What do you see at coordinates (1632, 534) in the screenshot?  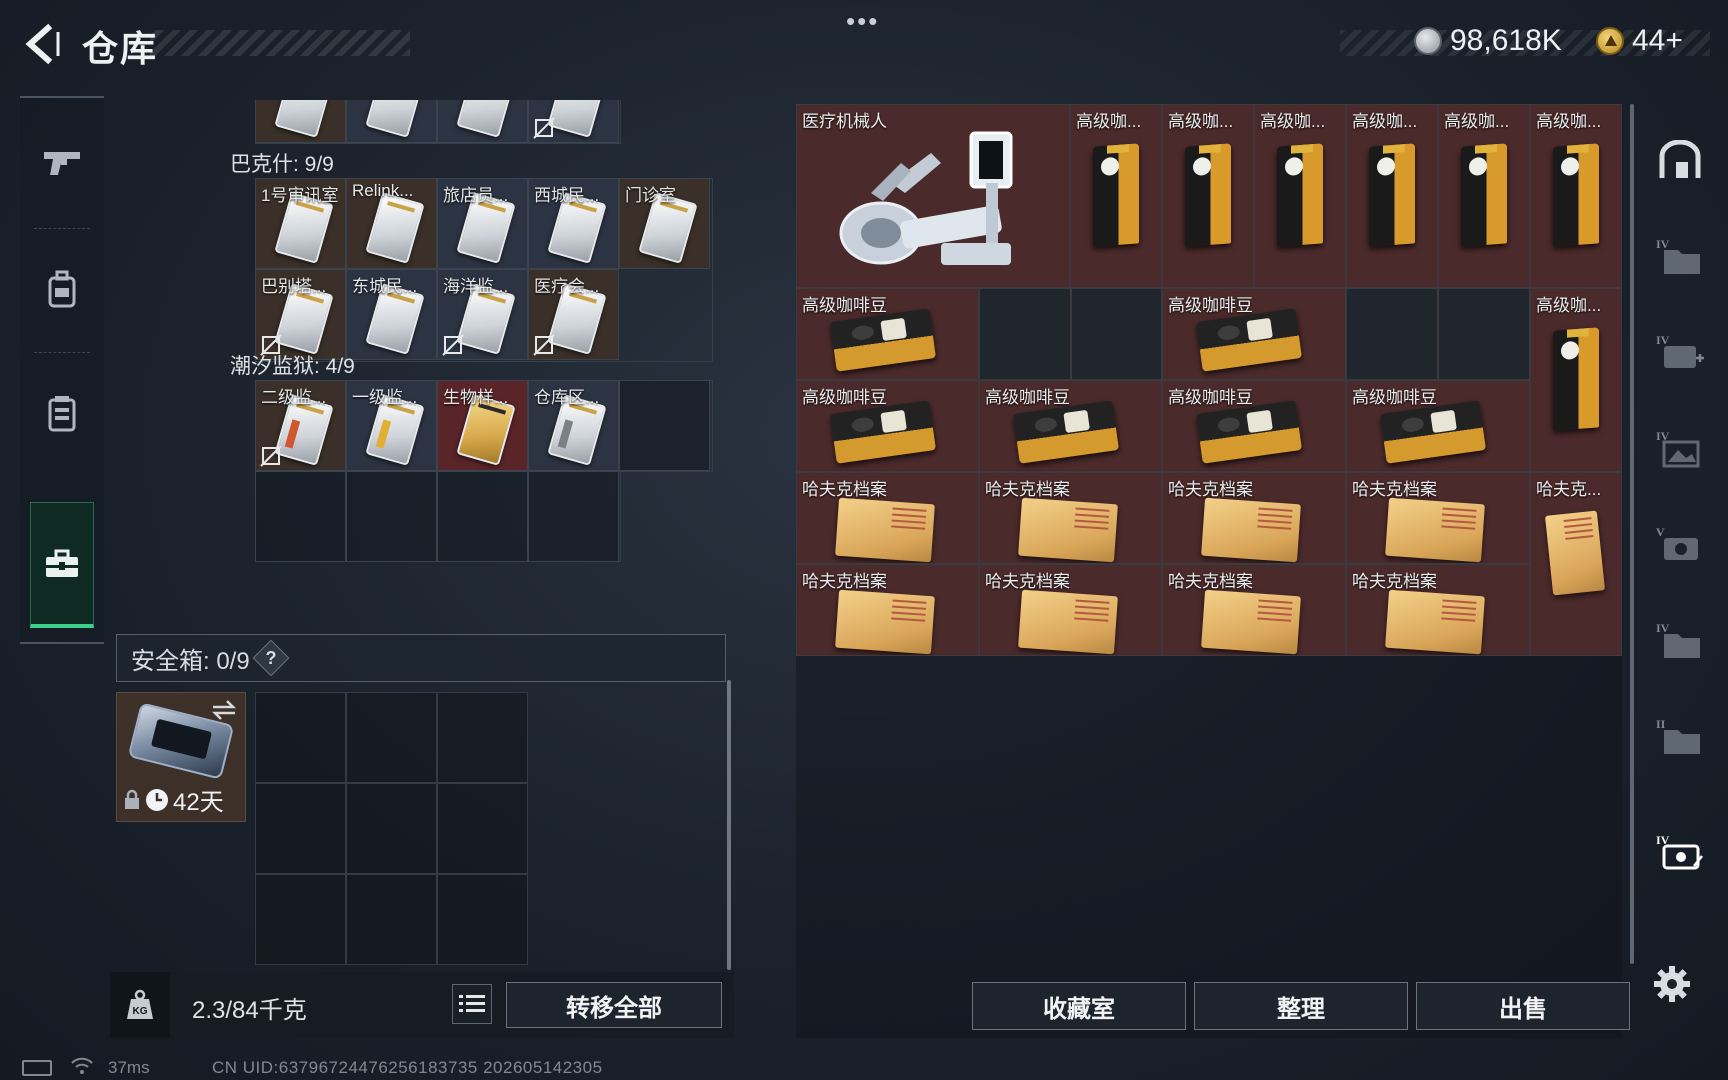 I see `stash-scrollbar` at bounding box center [1632, 534].